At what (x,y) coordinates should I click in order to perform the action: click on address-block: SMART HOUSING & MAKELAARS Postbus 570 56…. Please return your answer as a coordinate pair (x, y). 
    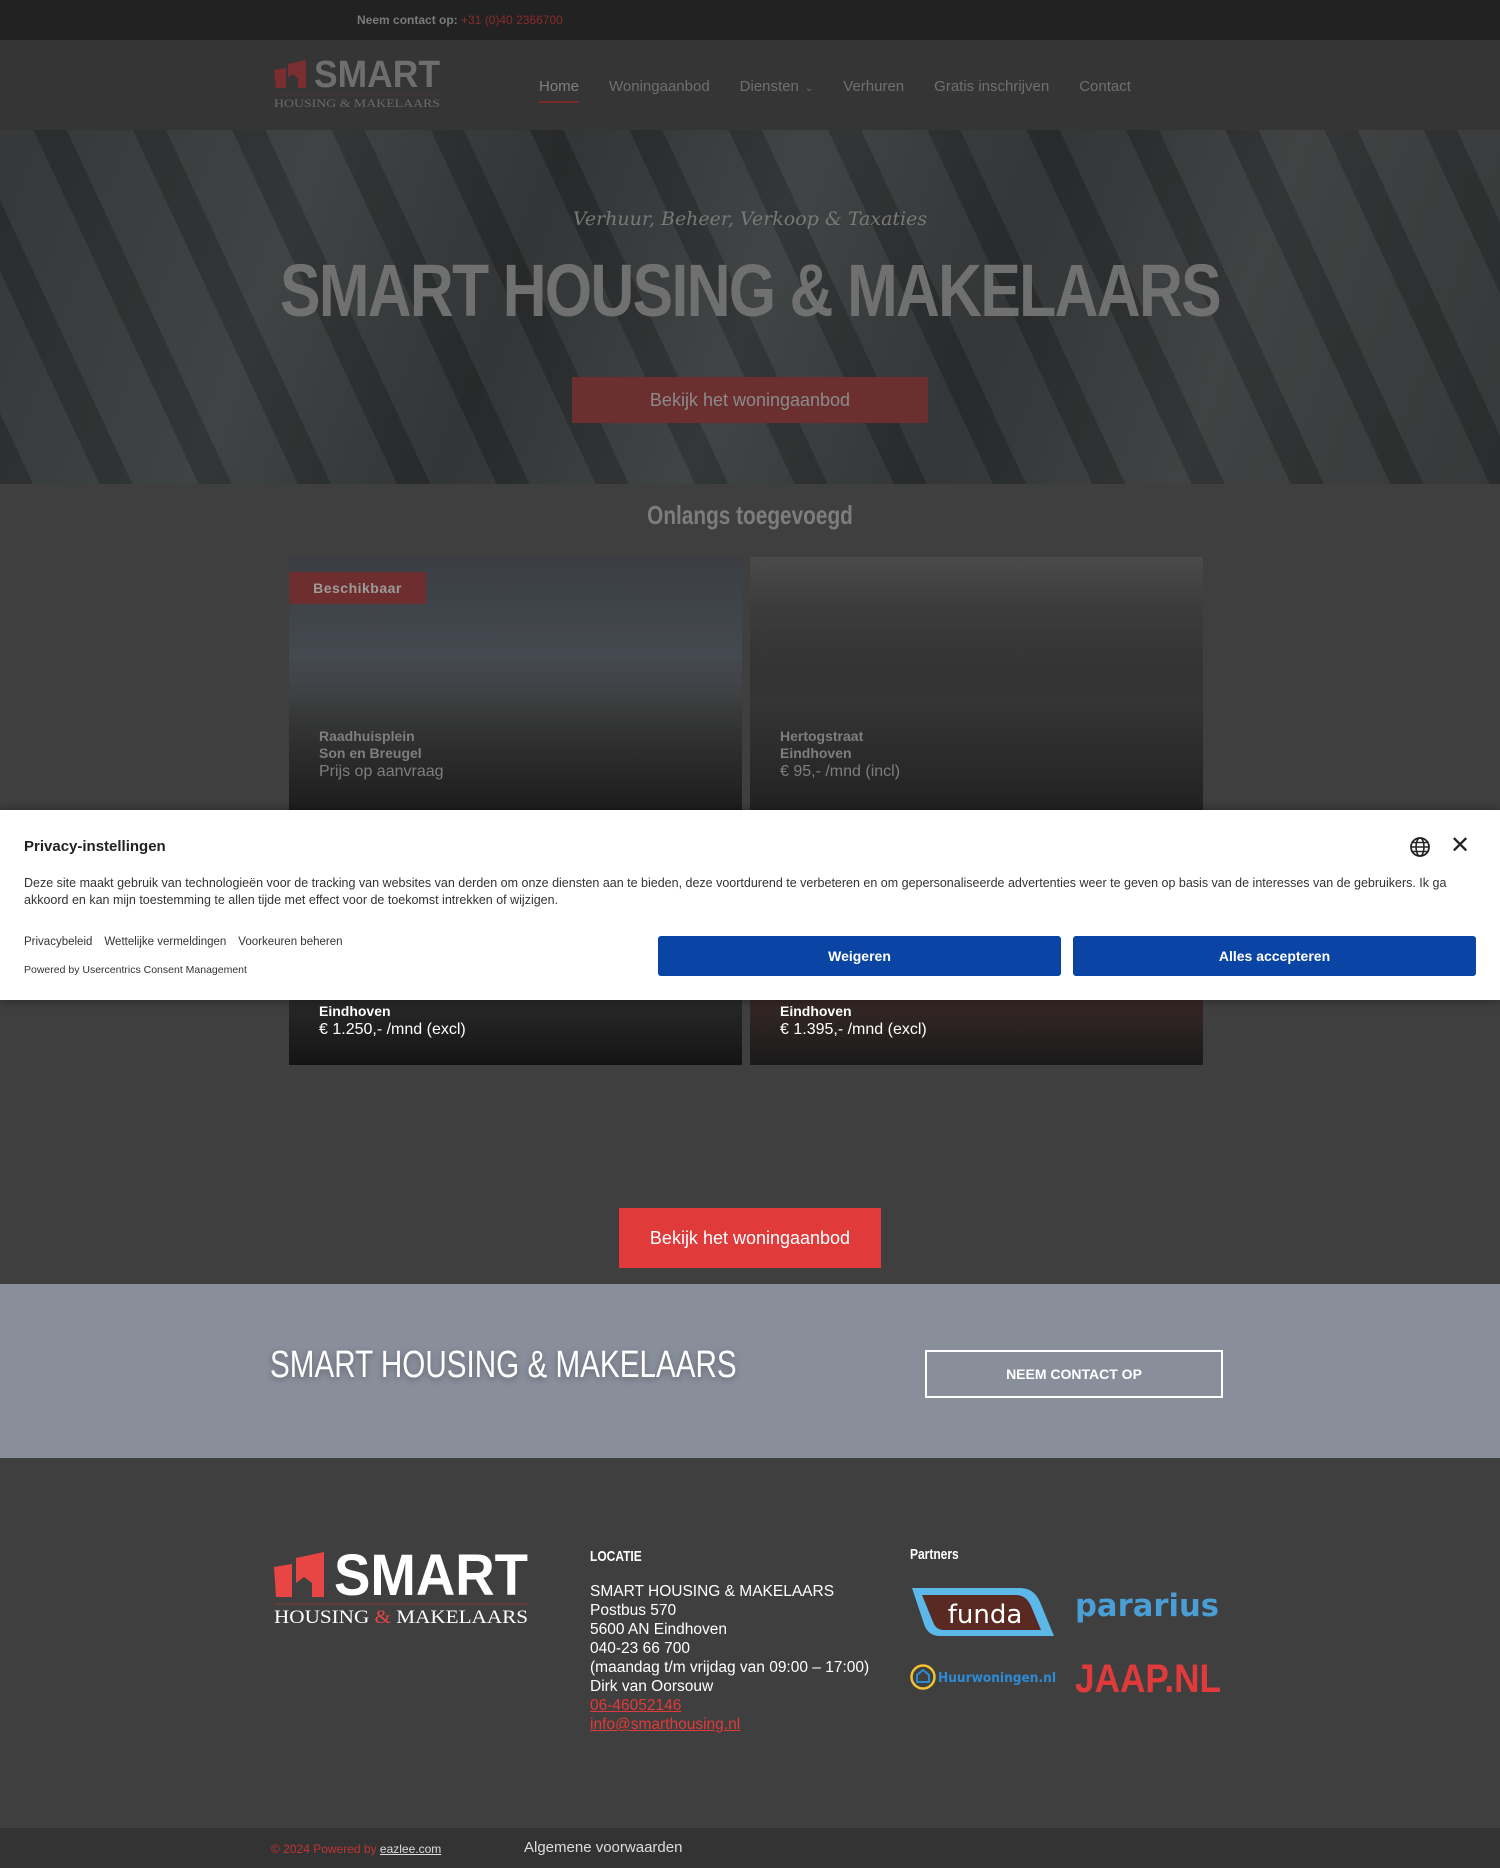
    Looking at the image, I should click on (729, 1658).